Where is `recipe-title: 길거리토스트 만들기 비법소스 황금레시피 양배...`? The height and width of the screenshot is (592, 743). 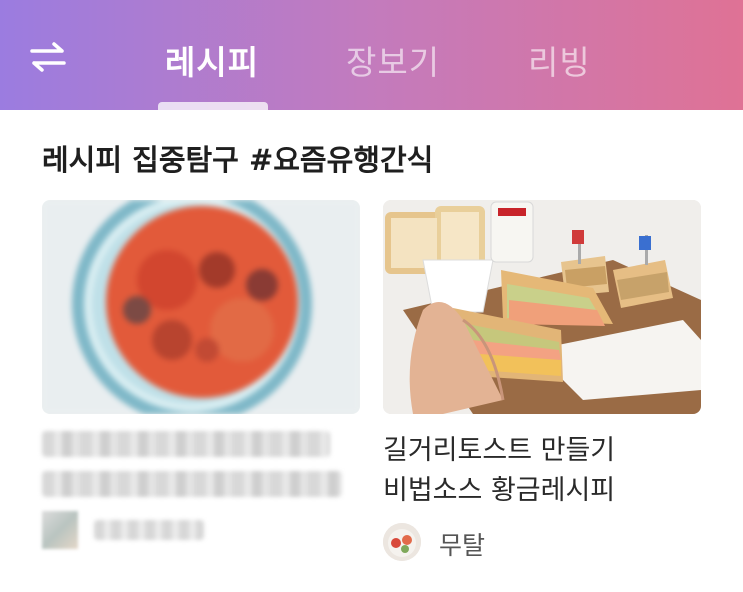
recipe-title: 길거리토스트 만들기 비법소스 황금레시피 양배... is located at coordinates (538, 471).